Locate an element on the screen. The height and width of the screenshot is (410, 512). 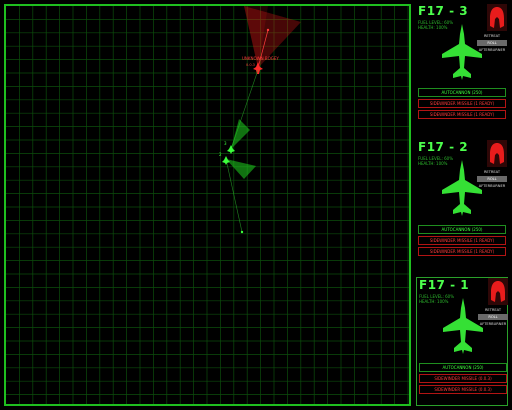
aircraft-name: F17 - 3 is located at coordinates (443, 11).